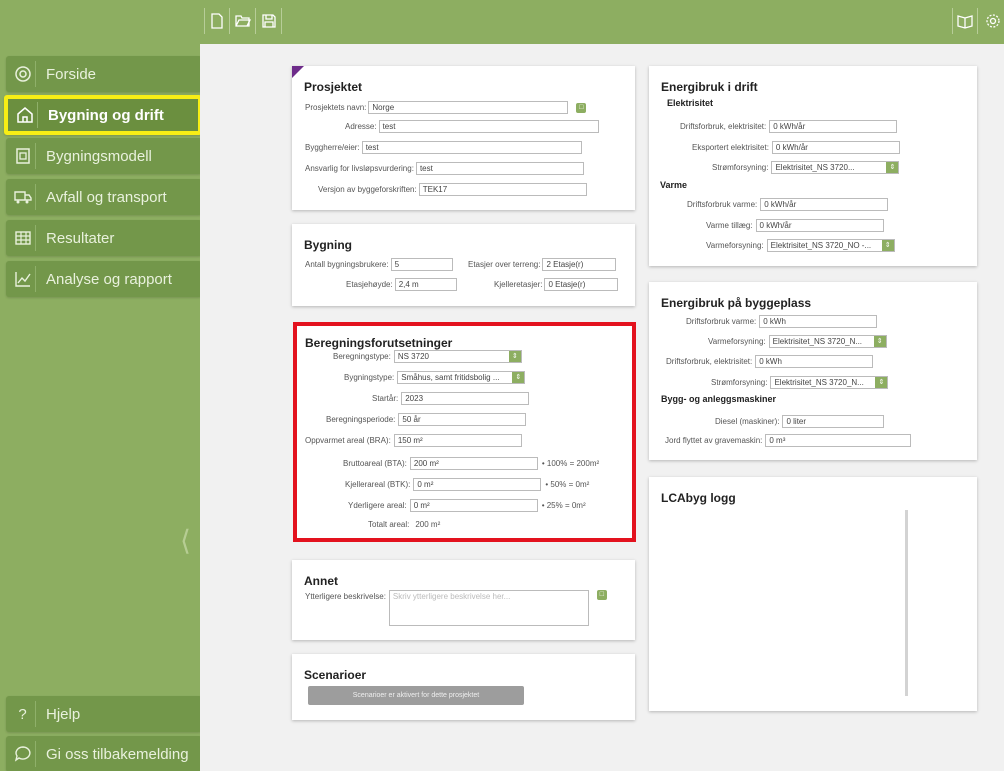 Image resolution: width=1004 pixels, height=771 pixels. I want to click on nav-bygningsmodell: Bygningsmodell, so click(104, 156).